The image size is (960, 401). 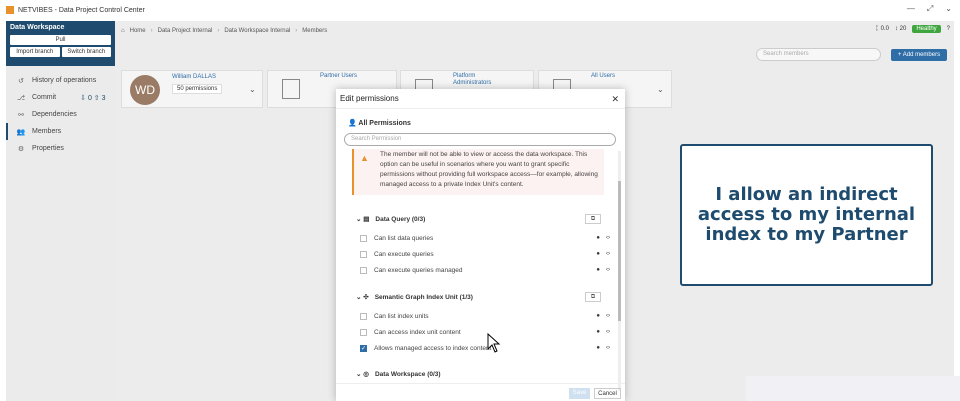 What do you see at coordinates (60, 40) in the screenshot?
I see `pull-button: Pull` at bounding box center [60, 40].